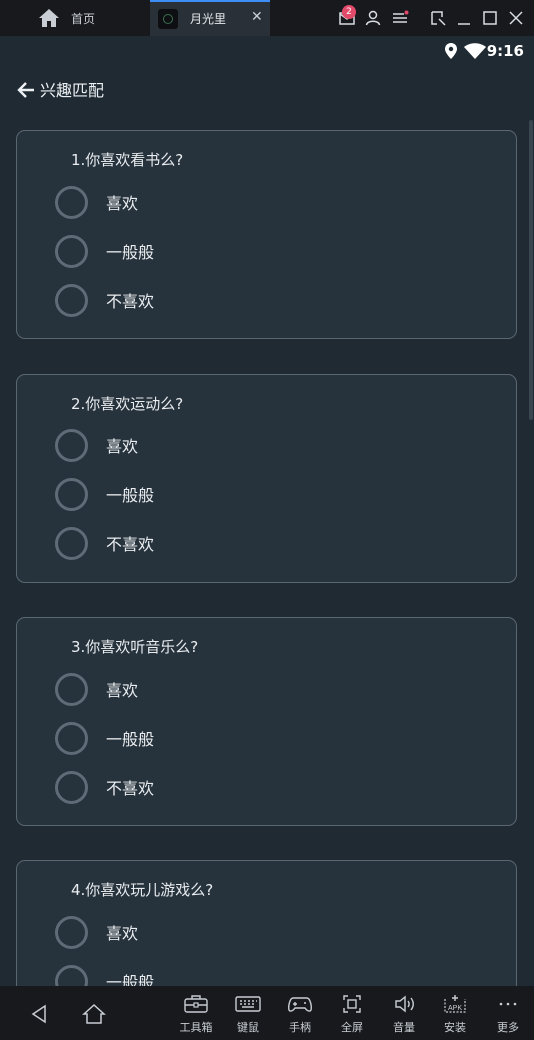 This screenshot has height=1040, width=534. I want to click on home-icon, so click(49, 18).